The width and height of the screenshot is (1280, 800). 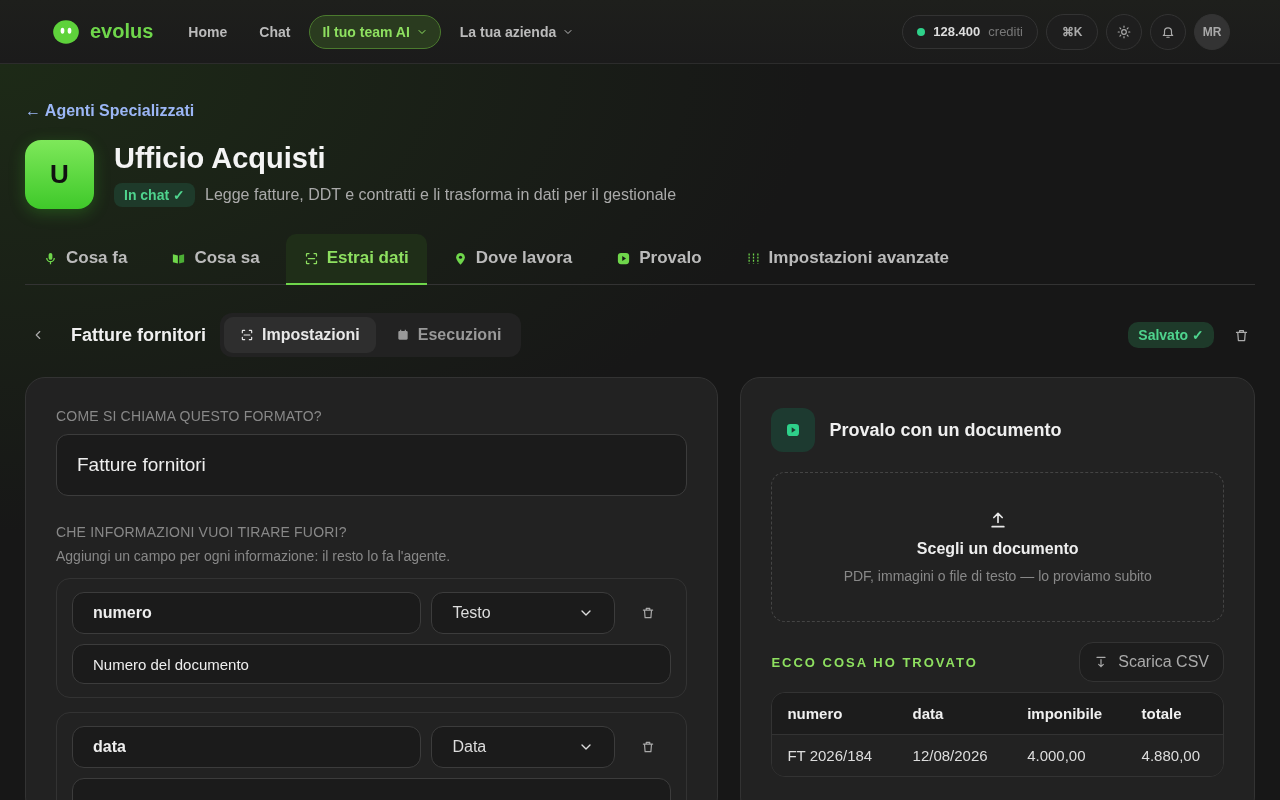 What do you see at coordinates (372, 465) in the screenshot?
I see `name-field: Fatture fornitori` at bounding box center [372, 465].